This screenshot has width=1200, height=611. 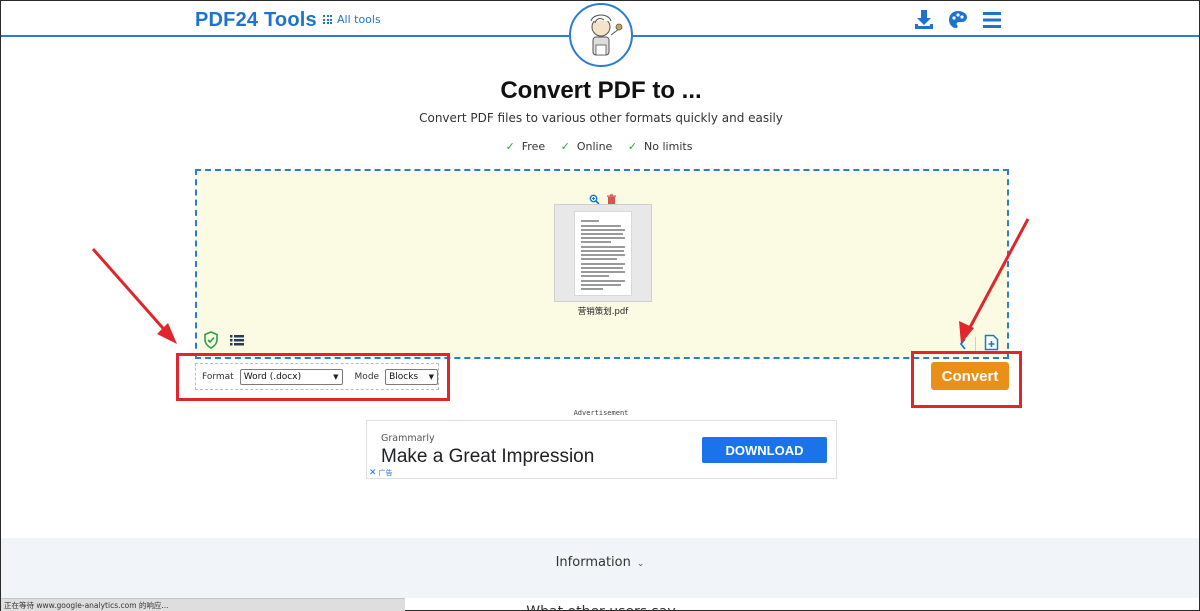 I want to click on information-label: Information, so click(x=593, y=562).